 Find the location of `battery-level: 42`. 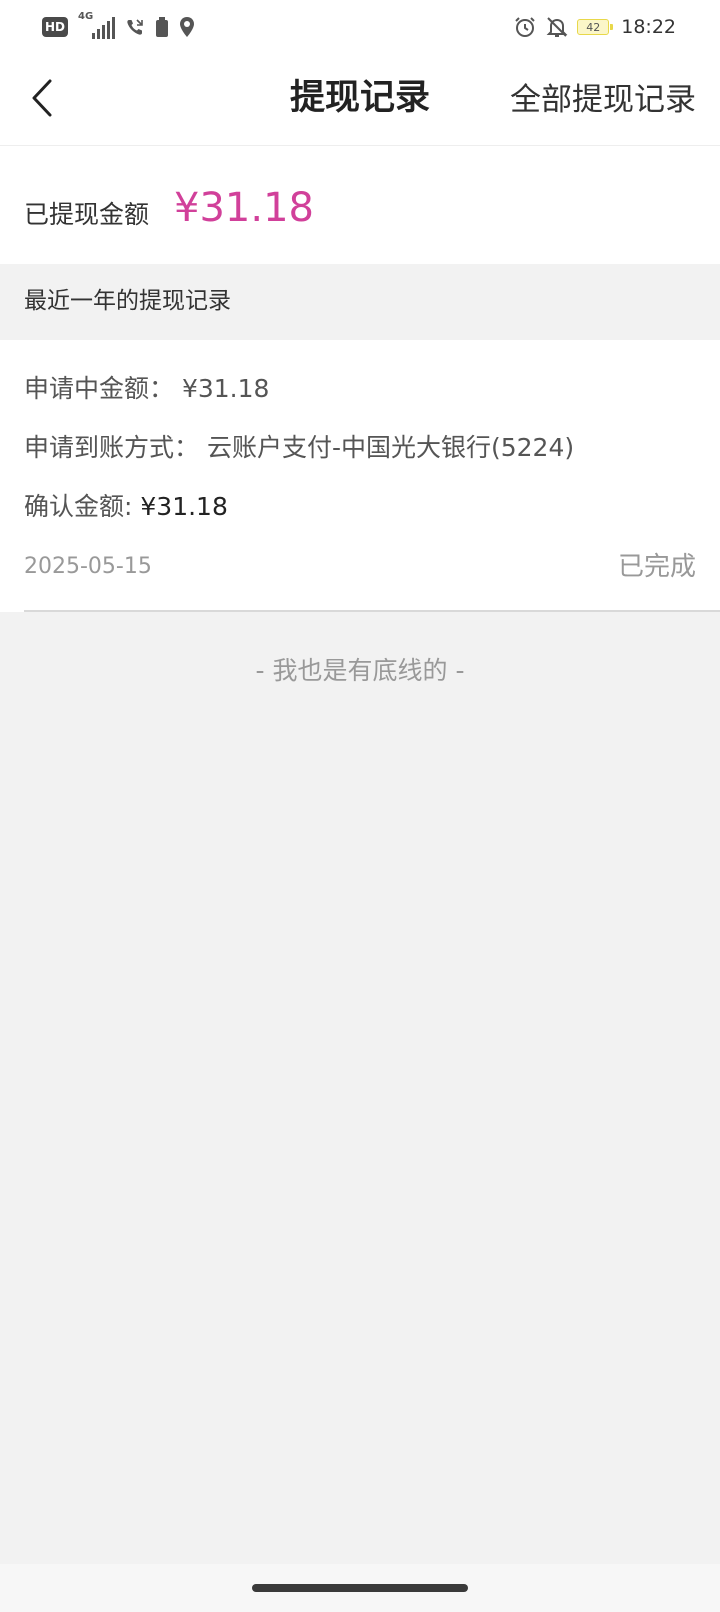

battery-level: 42 is located at coordinates (593, 27).